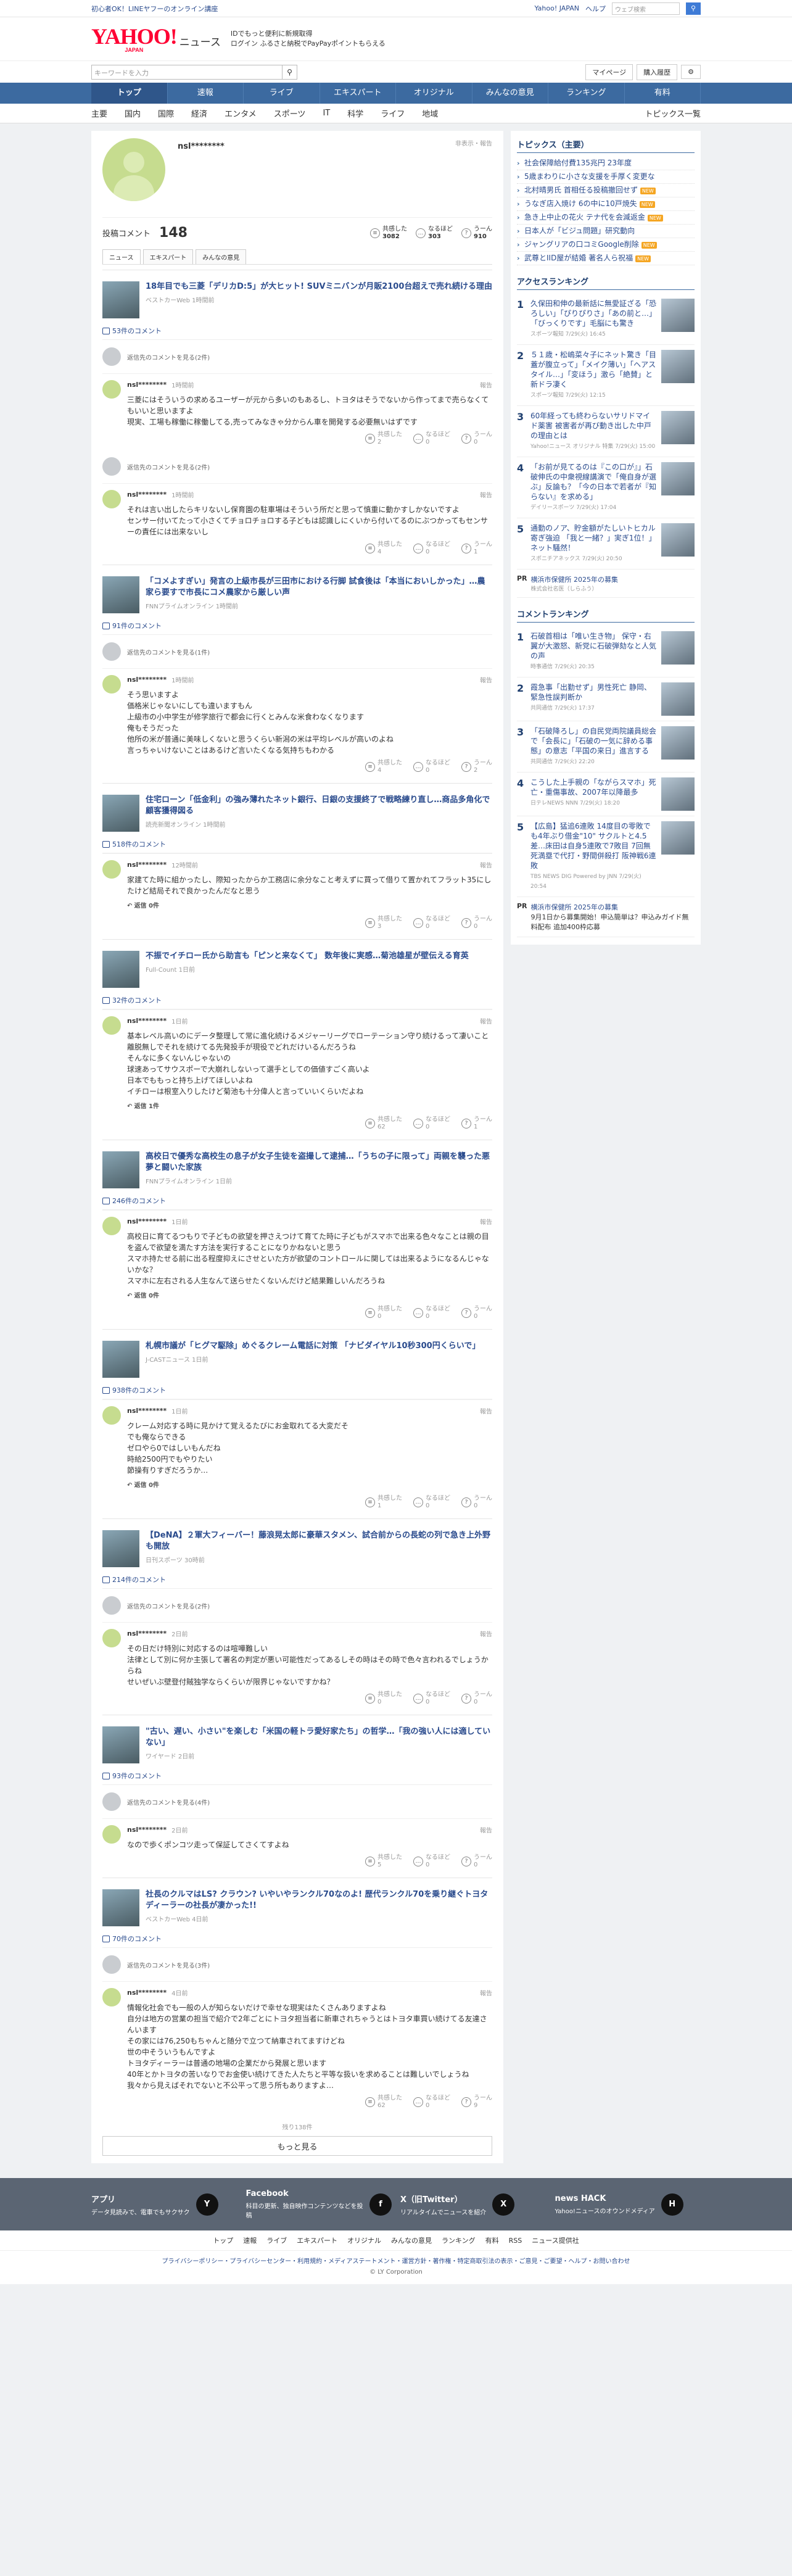  Describe the element at coordinates (606, 245) in the screenshot. I see `topic-item: › ジャングリアの口コミGoogle削除 NEW` at that location.